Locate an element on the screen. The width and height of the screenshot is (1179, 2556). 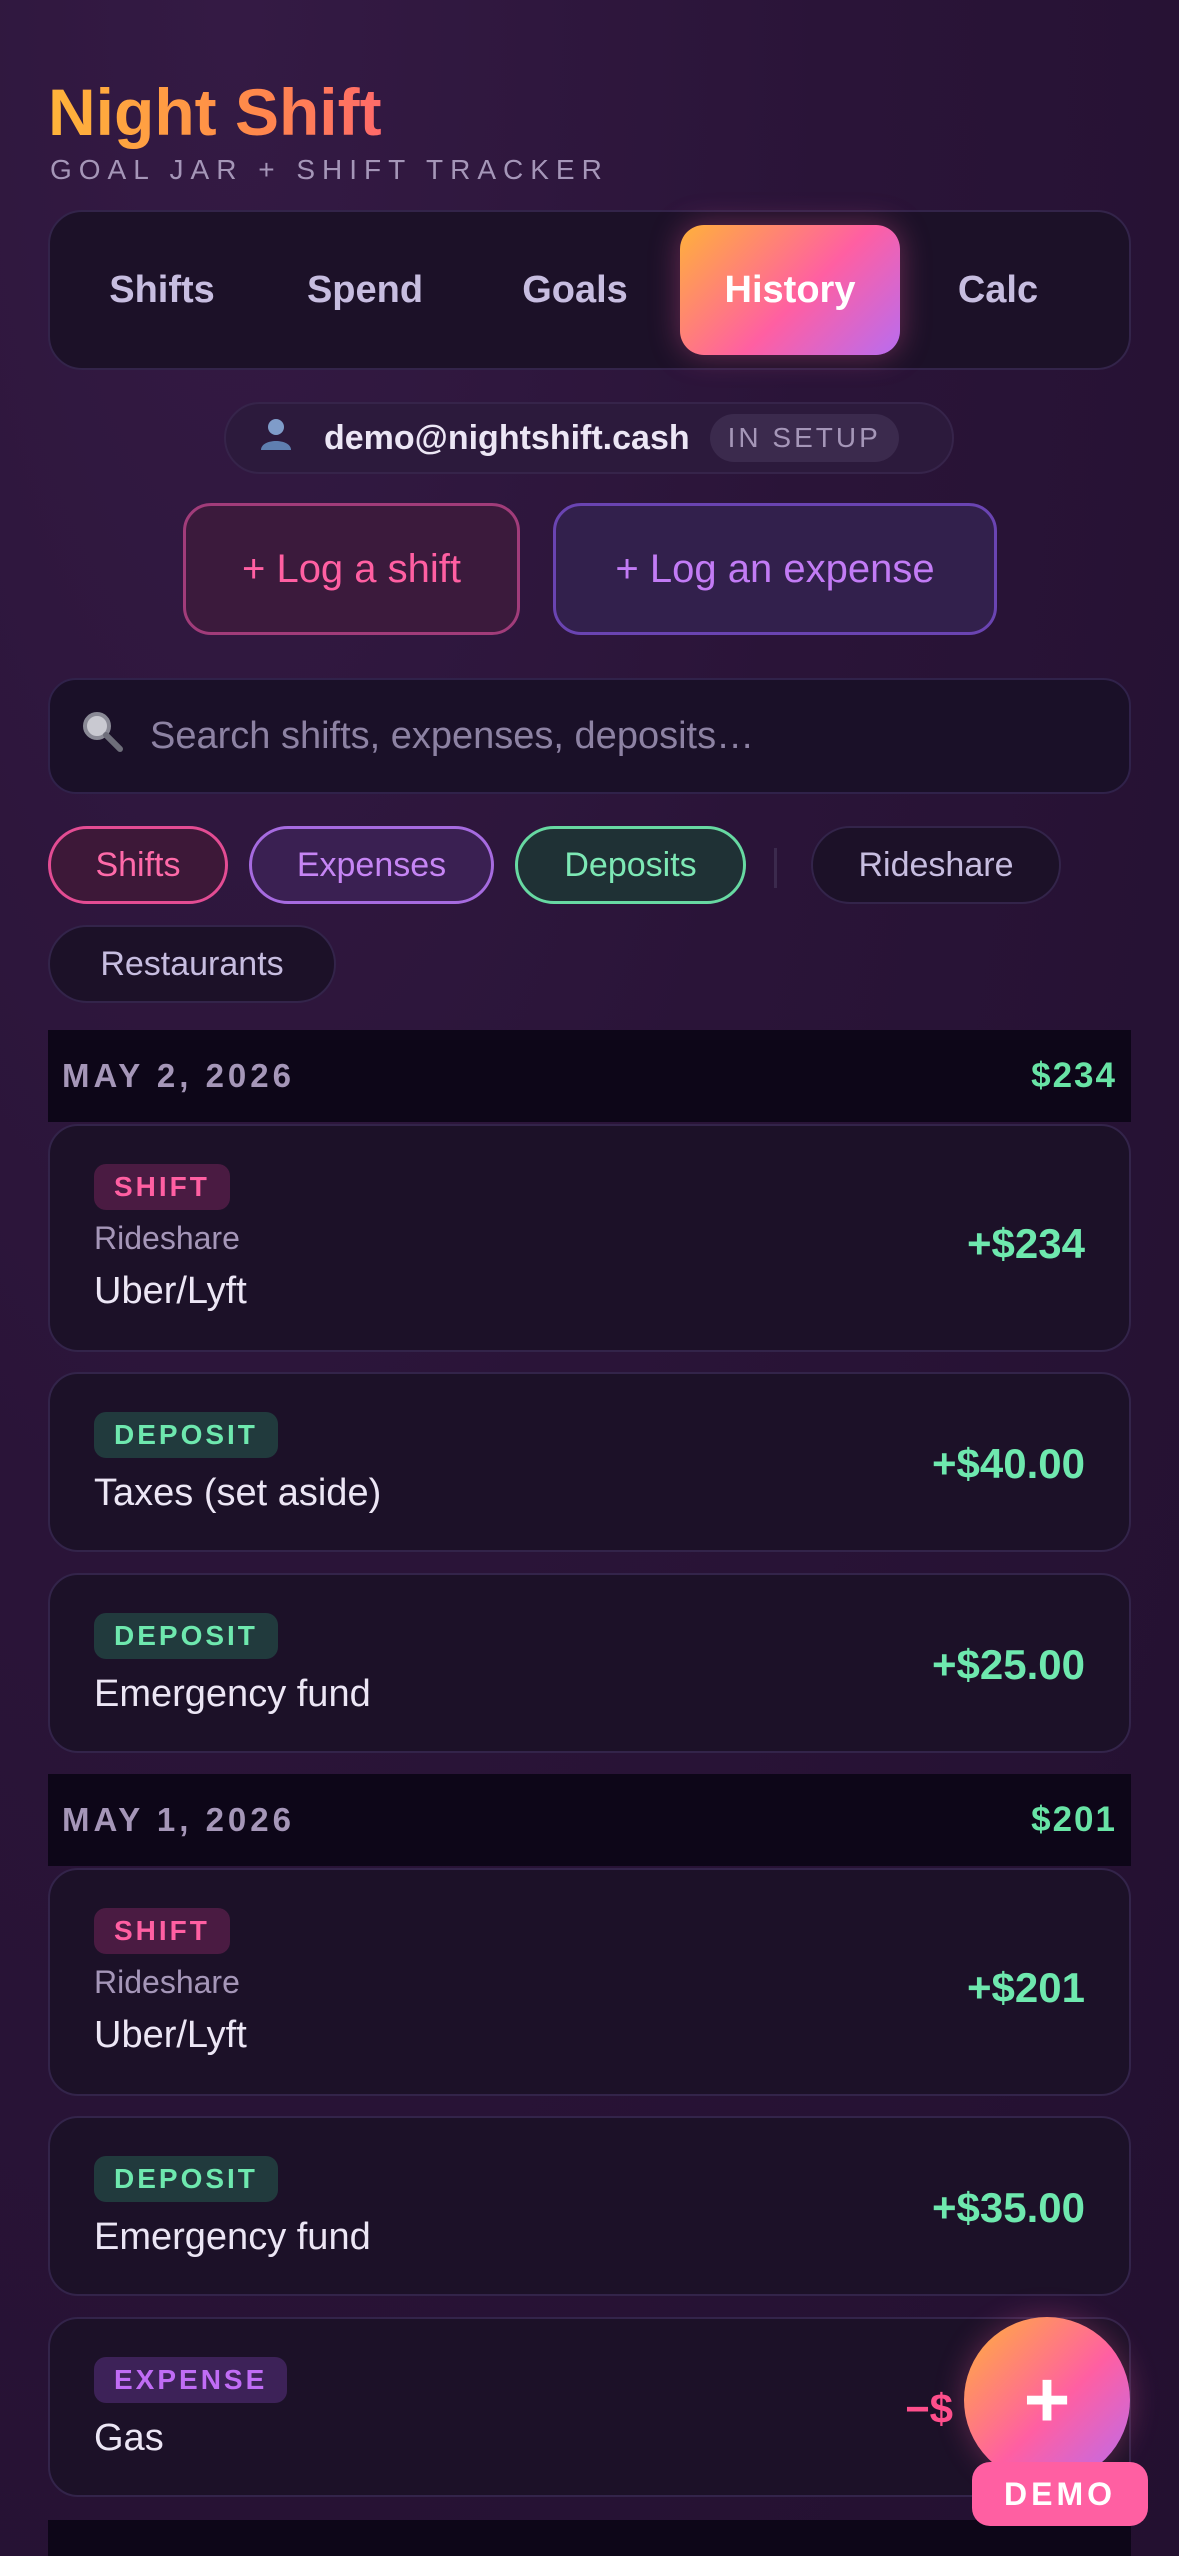
entry-amount: +$25.00 is located at coordinates (1008, 1664).